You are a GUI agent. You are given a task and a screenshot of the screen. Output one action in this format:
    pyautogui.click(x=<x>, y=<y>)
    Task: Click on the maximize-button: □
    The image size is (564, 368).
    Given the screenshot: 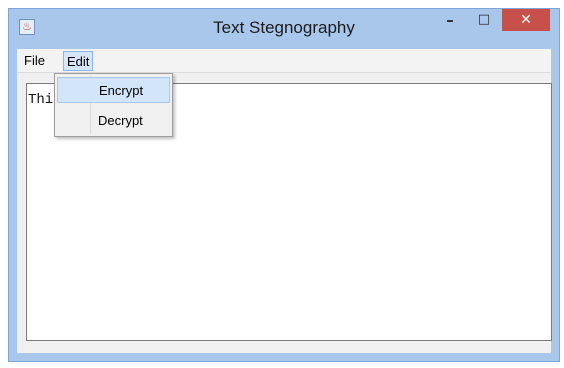 What is the action you would take?
    pyautogui.click(x=484, y=20)
    